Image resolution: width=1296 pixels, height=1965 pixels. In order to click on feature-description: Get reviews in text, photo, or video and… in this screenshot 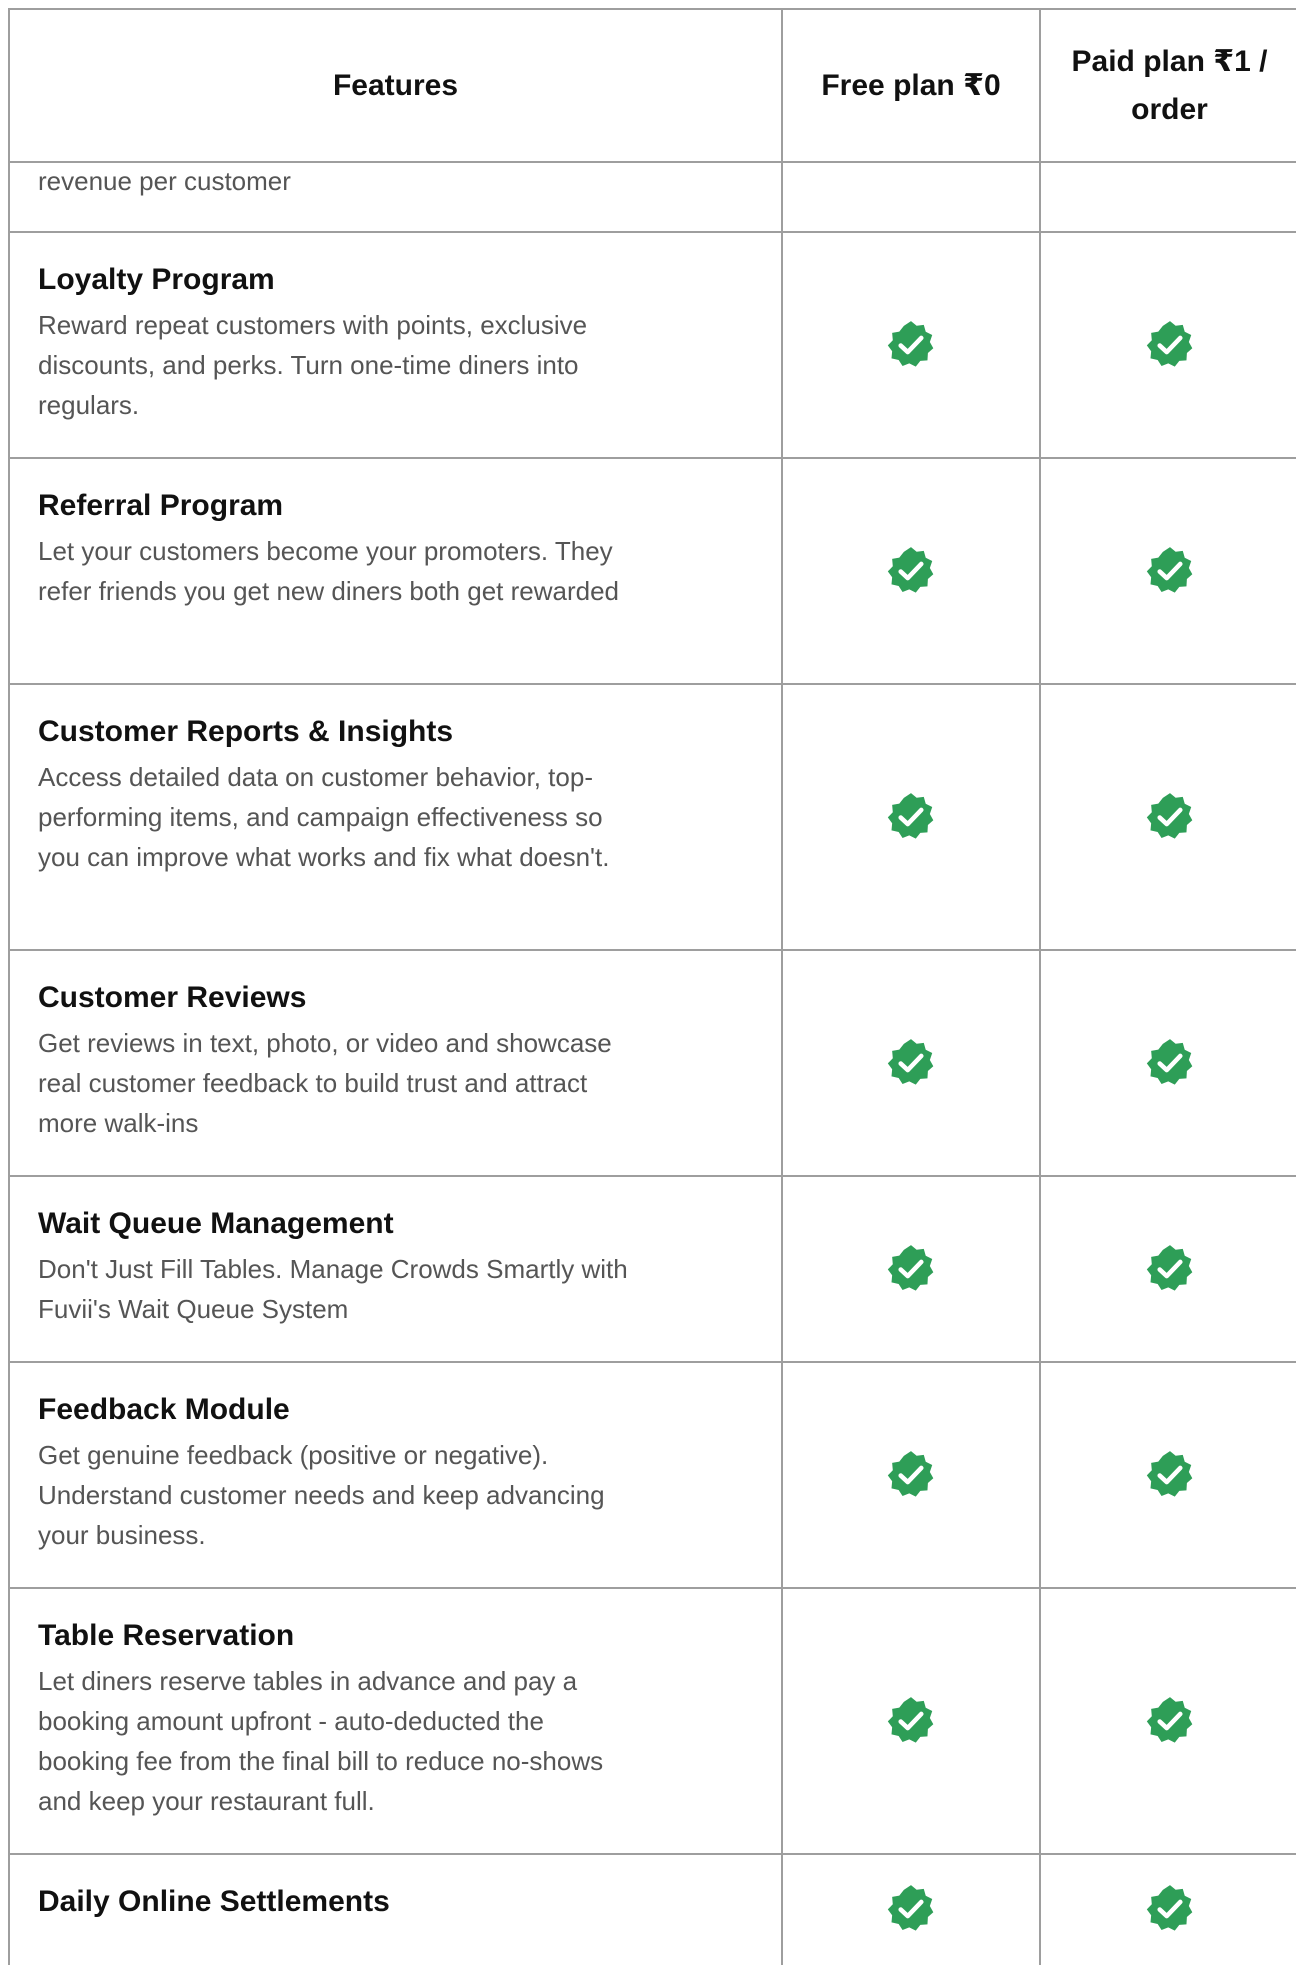, I will do `click(325, 1083)`.